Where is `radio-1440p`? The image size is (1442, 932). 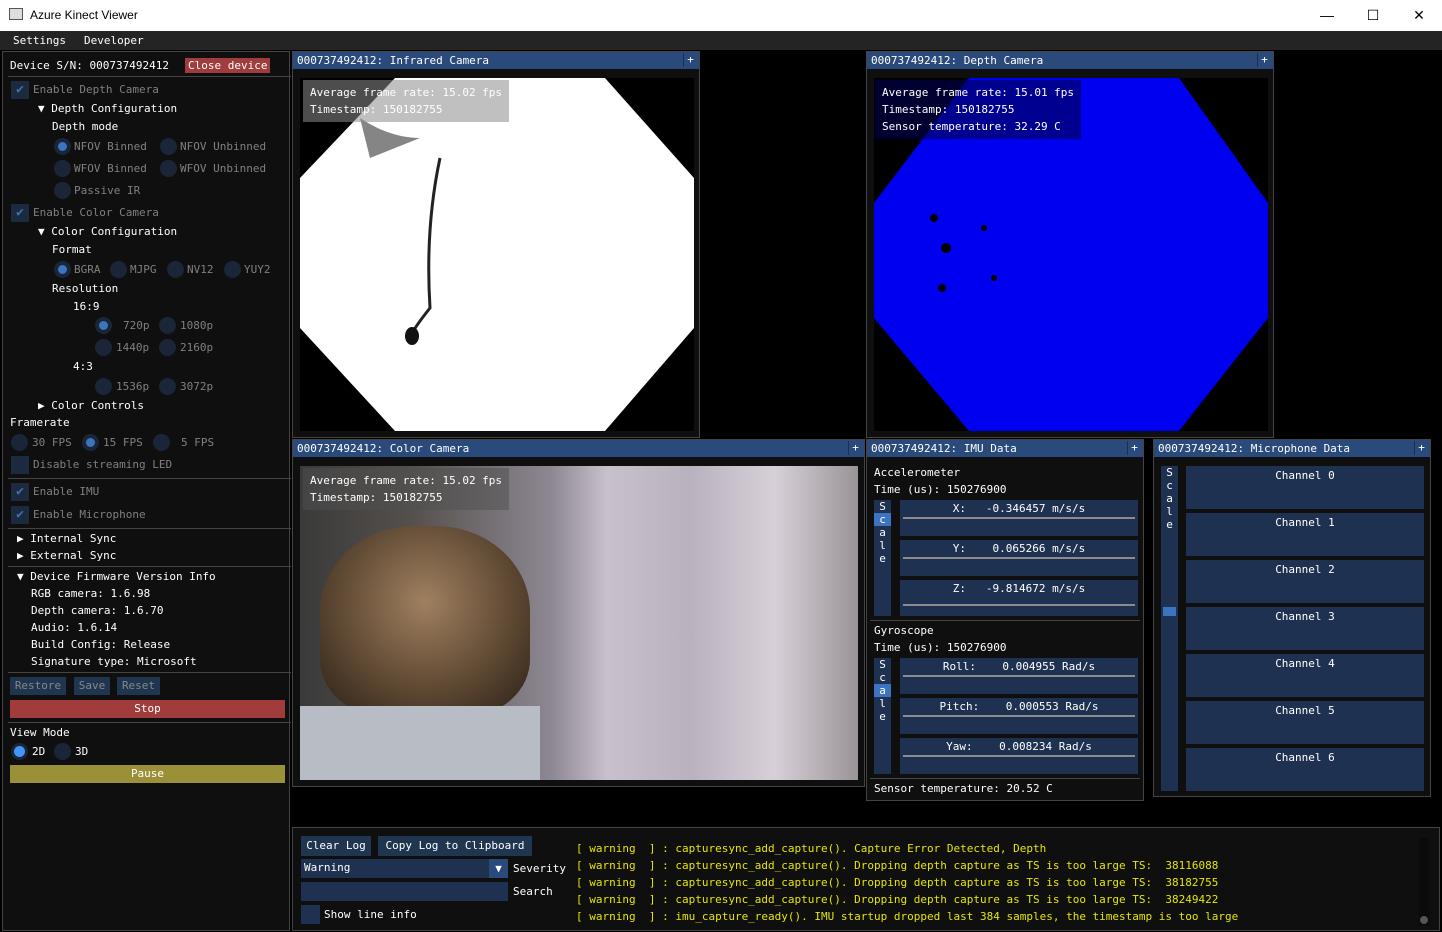
radio-1440p is located at coordinates (103, 347).